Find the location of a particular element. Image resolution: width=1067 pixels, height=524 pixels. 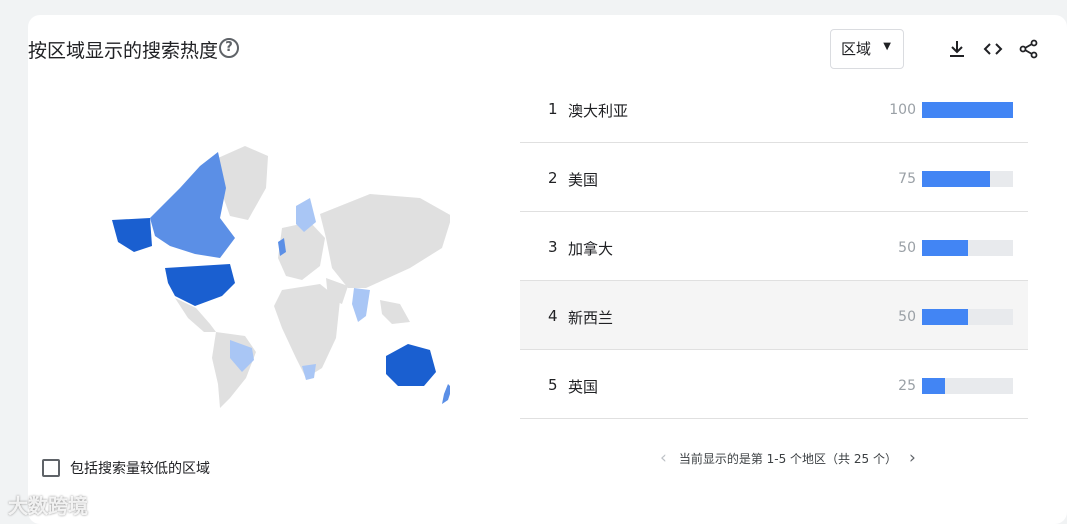

watermark: 大数跨境 is located at coordinates (48, 506).